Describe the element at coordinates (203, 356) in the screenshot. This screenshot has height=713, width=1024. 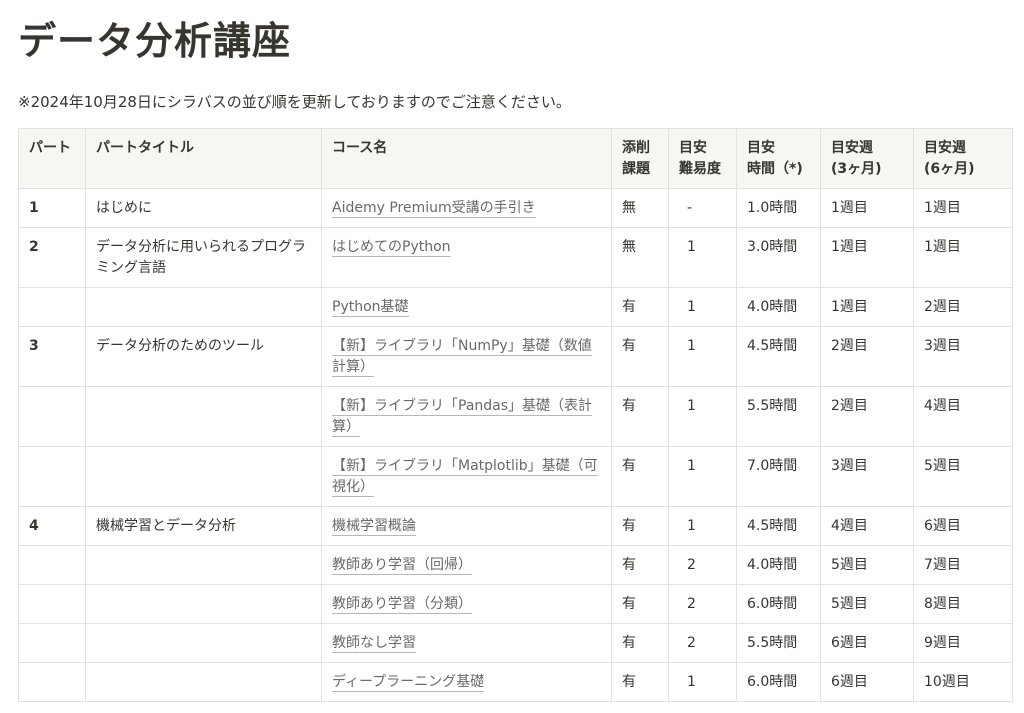
I see `cell-part-title: データ分析のためのツール` at that location.